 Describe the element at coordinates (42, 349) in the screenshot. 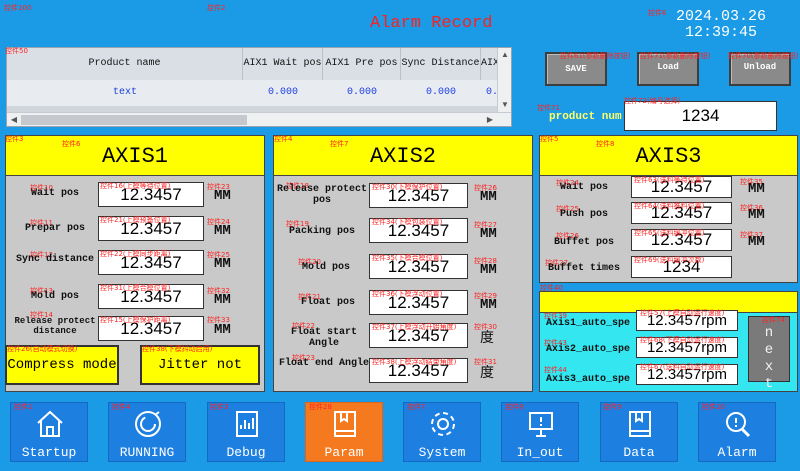

I see `control-tag: 控件26(自动模式切换)` at that location.